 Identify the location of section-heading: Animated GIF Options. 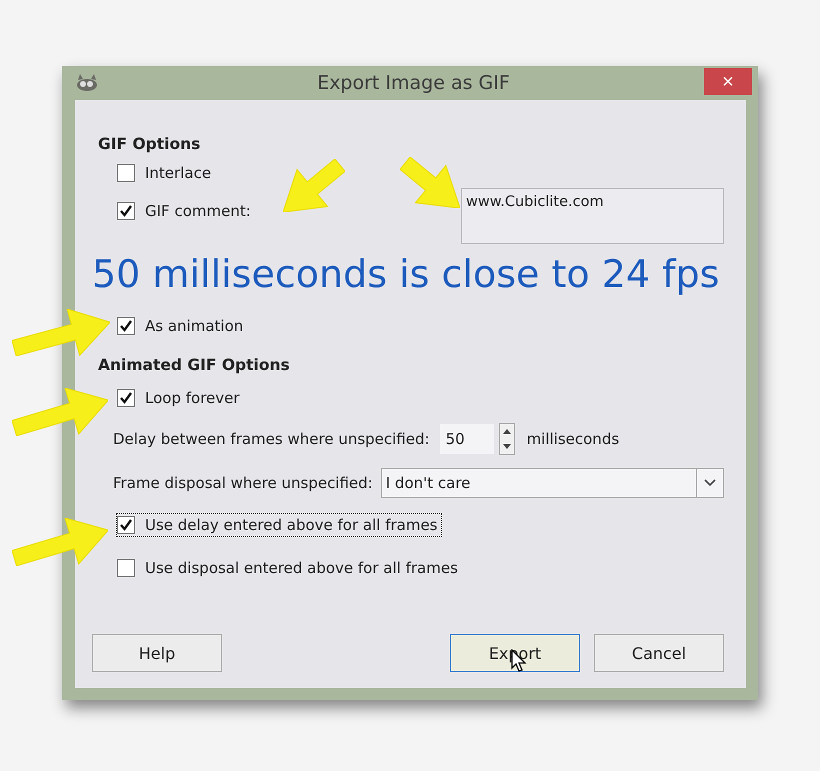
(194, 365).